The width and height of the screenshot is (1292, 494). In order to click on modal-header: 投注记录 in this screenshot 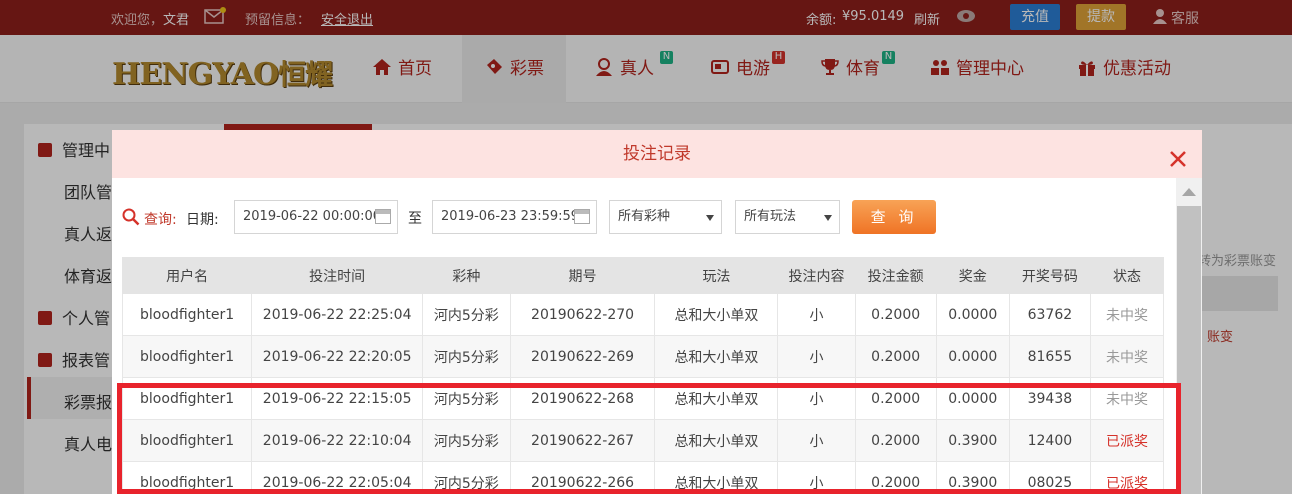, I will do `click(657, 154)`.